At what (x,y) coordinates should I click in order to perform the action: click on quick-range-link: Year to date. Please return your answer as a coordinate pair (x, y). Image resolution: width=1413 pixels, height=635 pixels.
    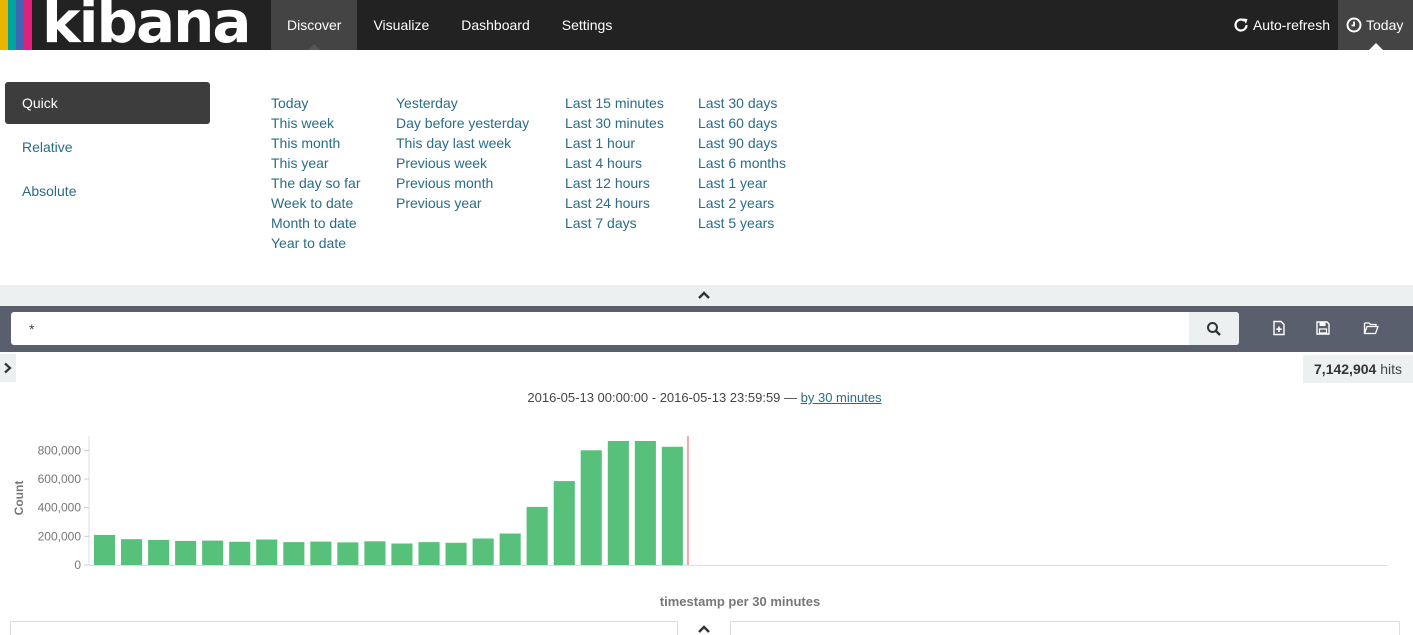
    Looking at the image, I should click on (316, 243).